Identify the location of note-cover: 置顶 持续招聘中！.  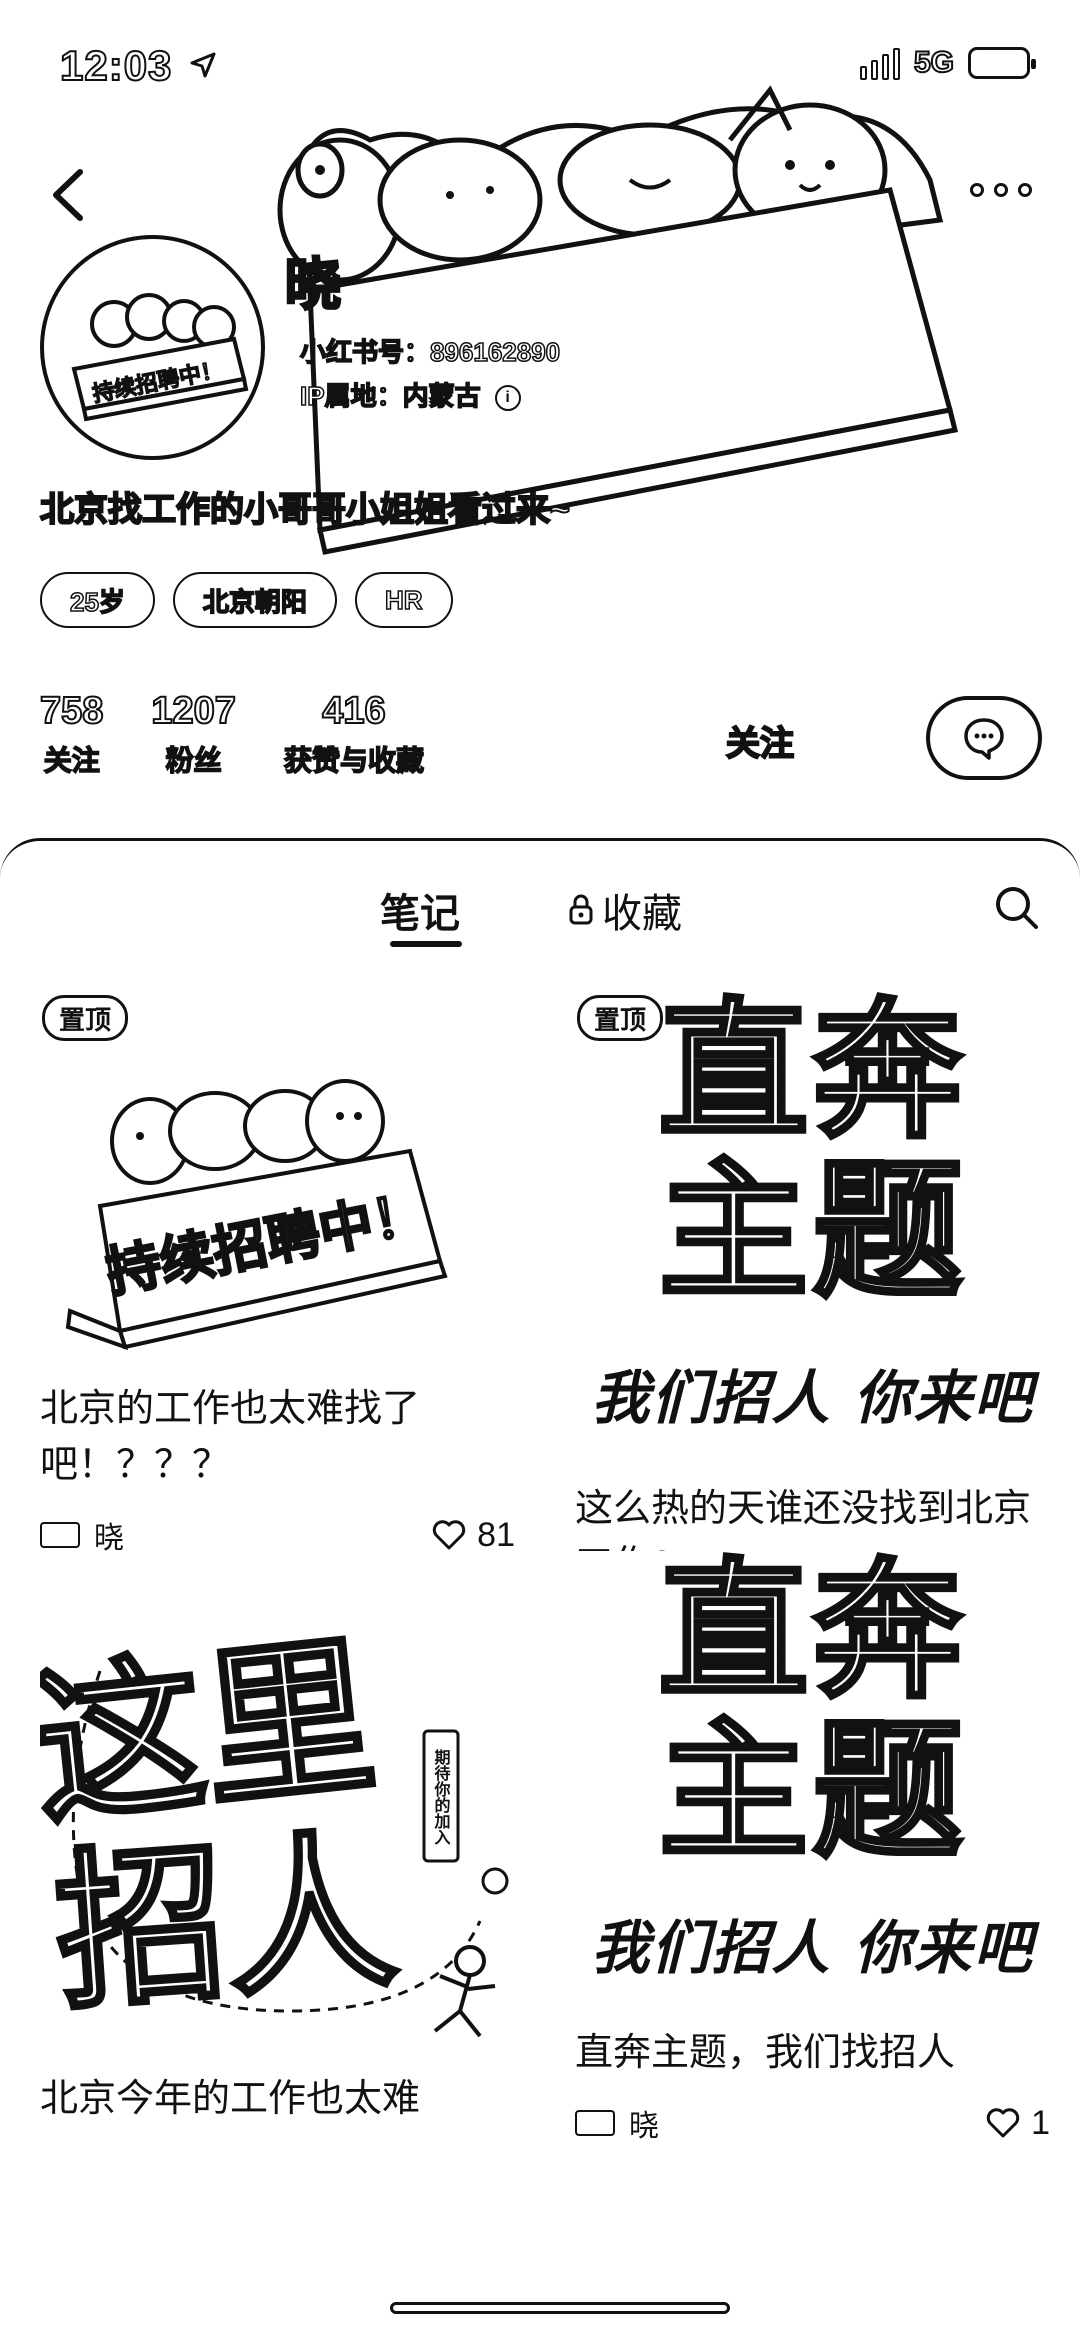
(277, 1176).